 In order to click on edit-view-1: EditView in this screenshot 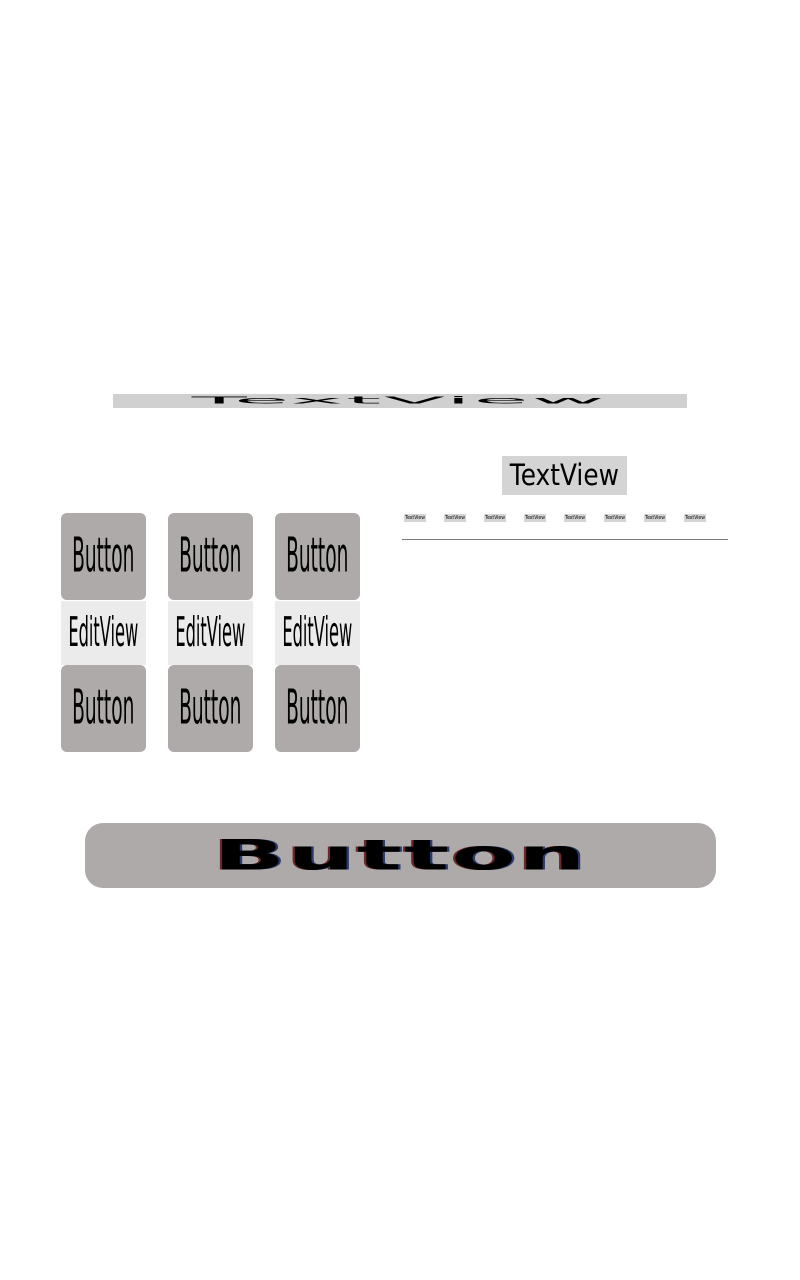, I will do `click(103, 633)`.